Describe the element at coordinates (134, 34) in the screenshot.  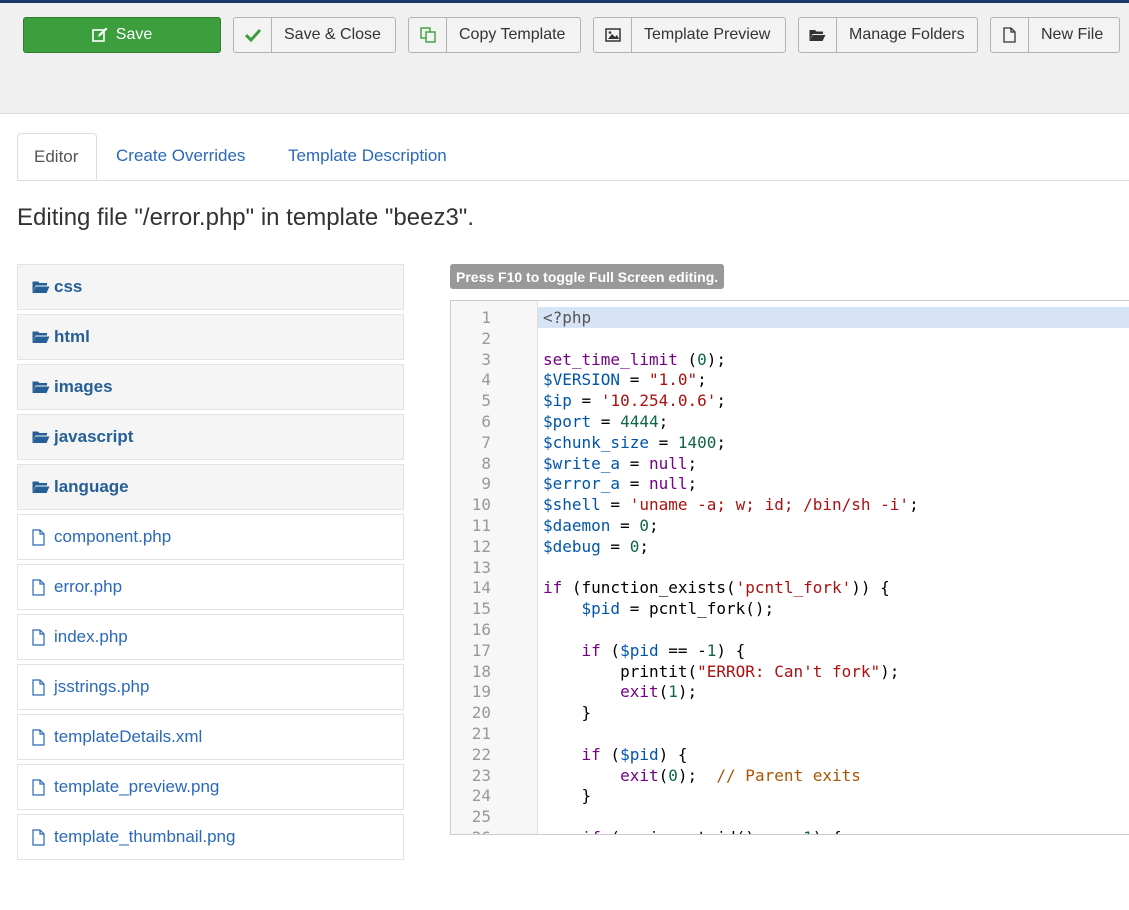
I see `save-label: Save` at that location.